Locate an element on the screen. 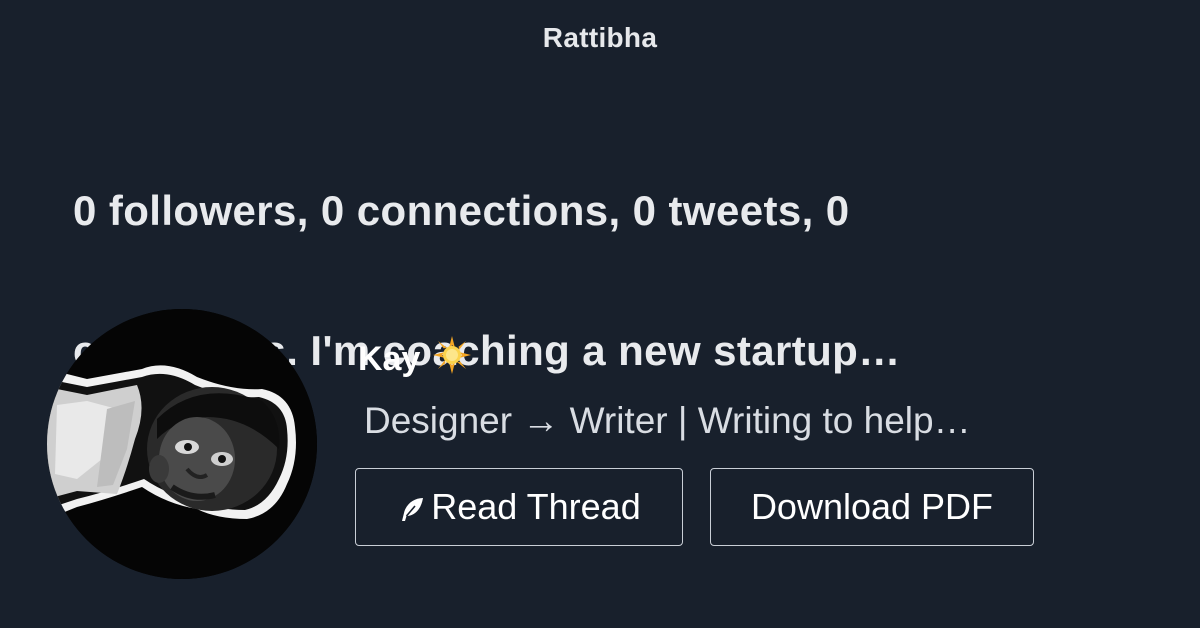 The height and width of the screenshot is (628, 1200). read-thread-button: Read Thread is located at coordinates (519, 507).